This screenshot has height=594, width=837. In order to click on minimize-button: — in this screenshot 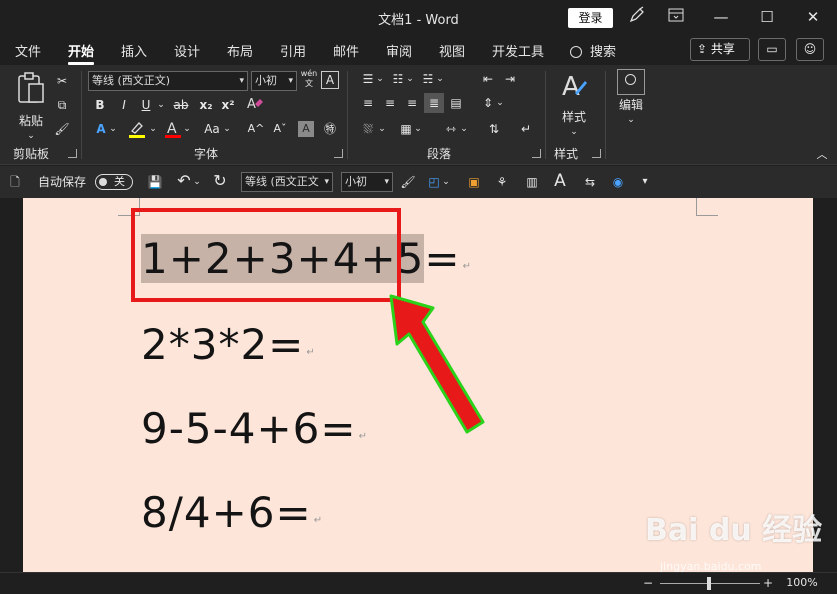, I will do `click(721, 17)`.